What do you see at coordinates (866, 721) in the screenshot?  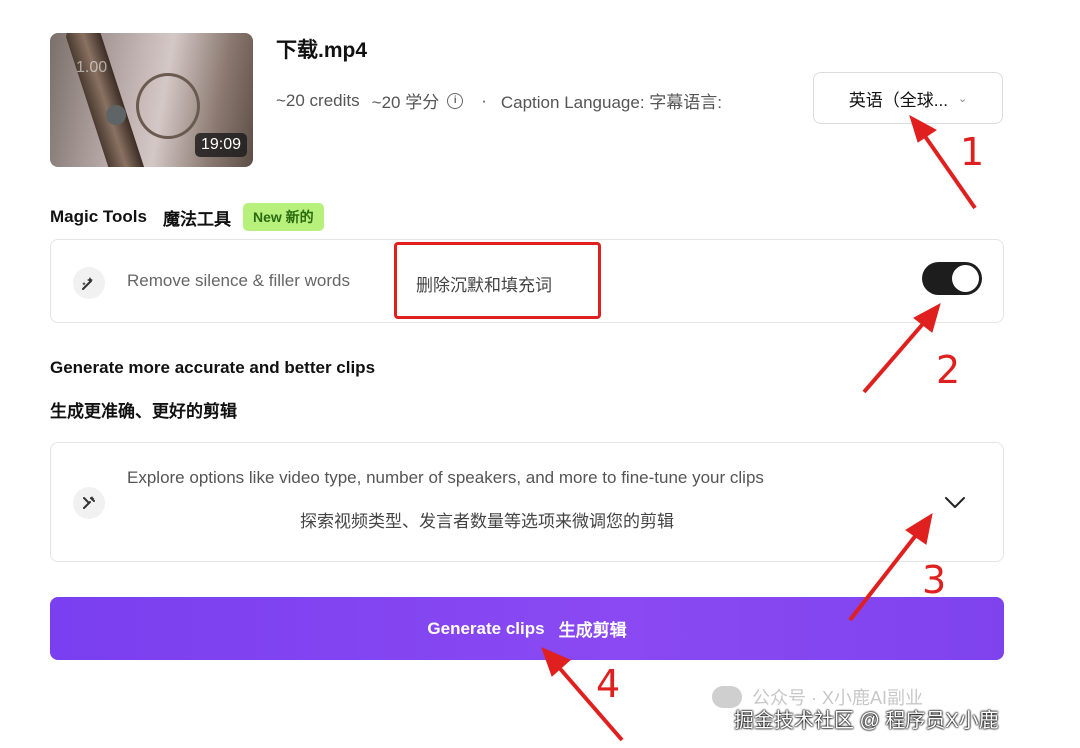 I see `watermark-juejin: 掘金技术社区 @ 程序员X小鹿` at bounding box center [866, 721].